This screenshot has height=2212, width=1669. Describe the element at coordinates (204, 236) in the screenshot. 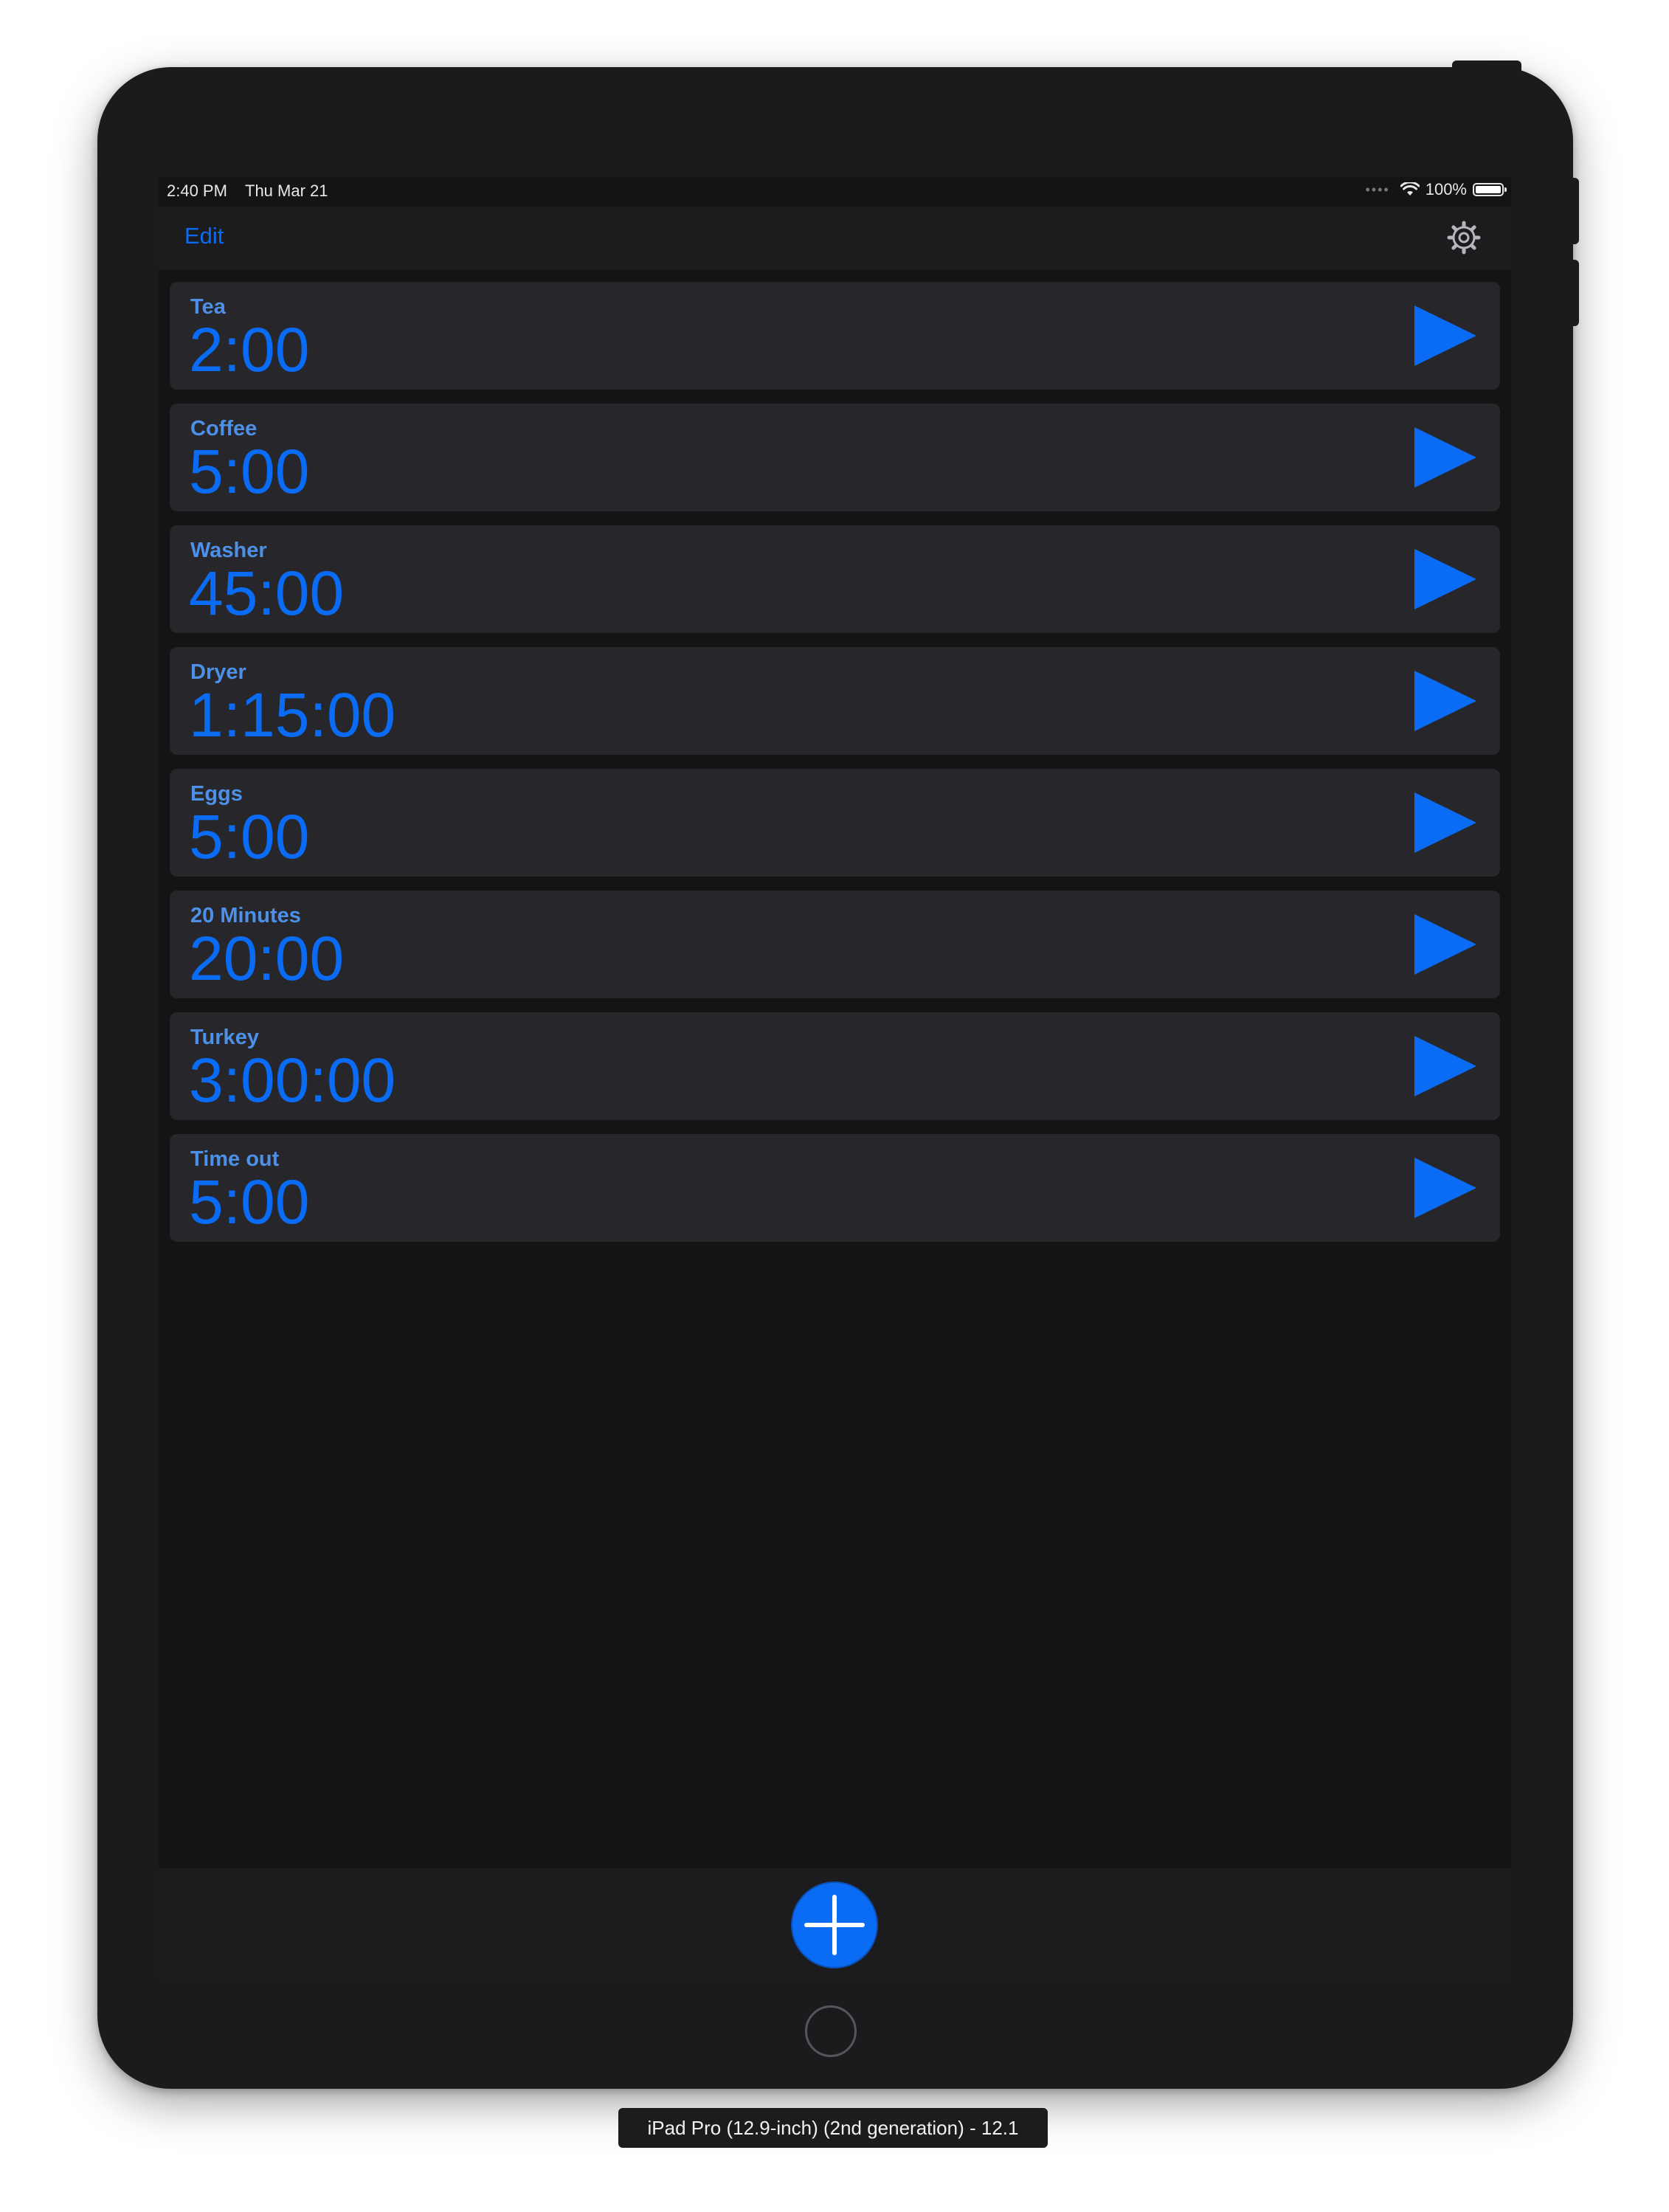

I see `edit-button: Edit` at that location.